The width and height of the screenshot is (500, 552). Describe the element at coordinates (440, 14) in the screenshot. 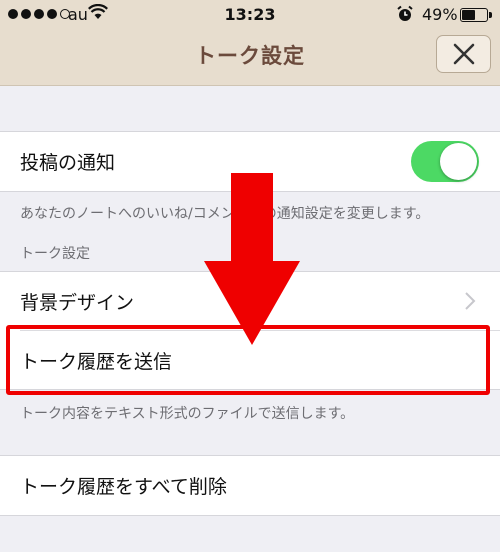

I see `battery-percentage: 49%` at that location.